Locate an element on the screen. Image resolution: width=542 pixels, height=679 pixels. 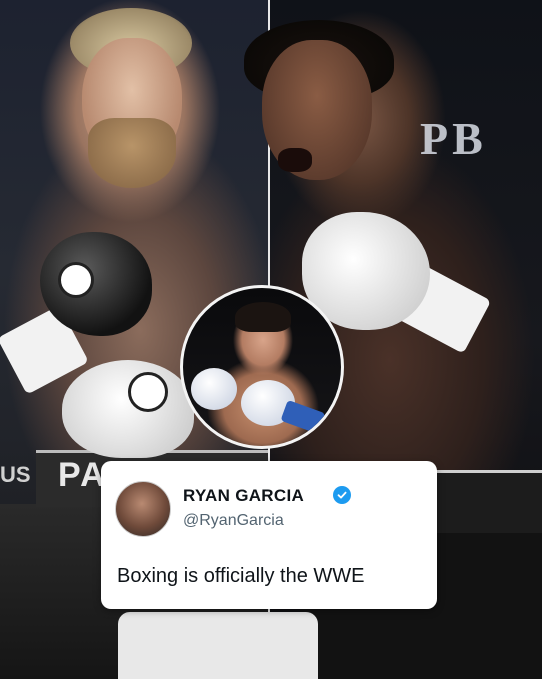
checkmark-icon is located at coordinates (342, 495).